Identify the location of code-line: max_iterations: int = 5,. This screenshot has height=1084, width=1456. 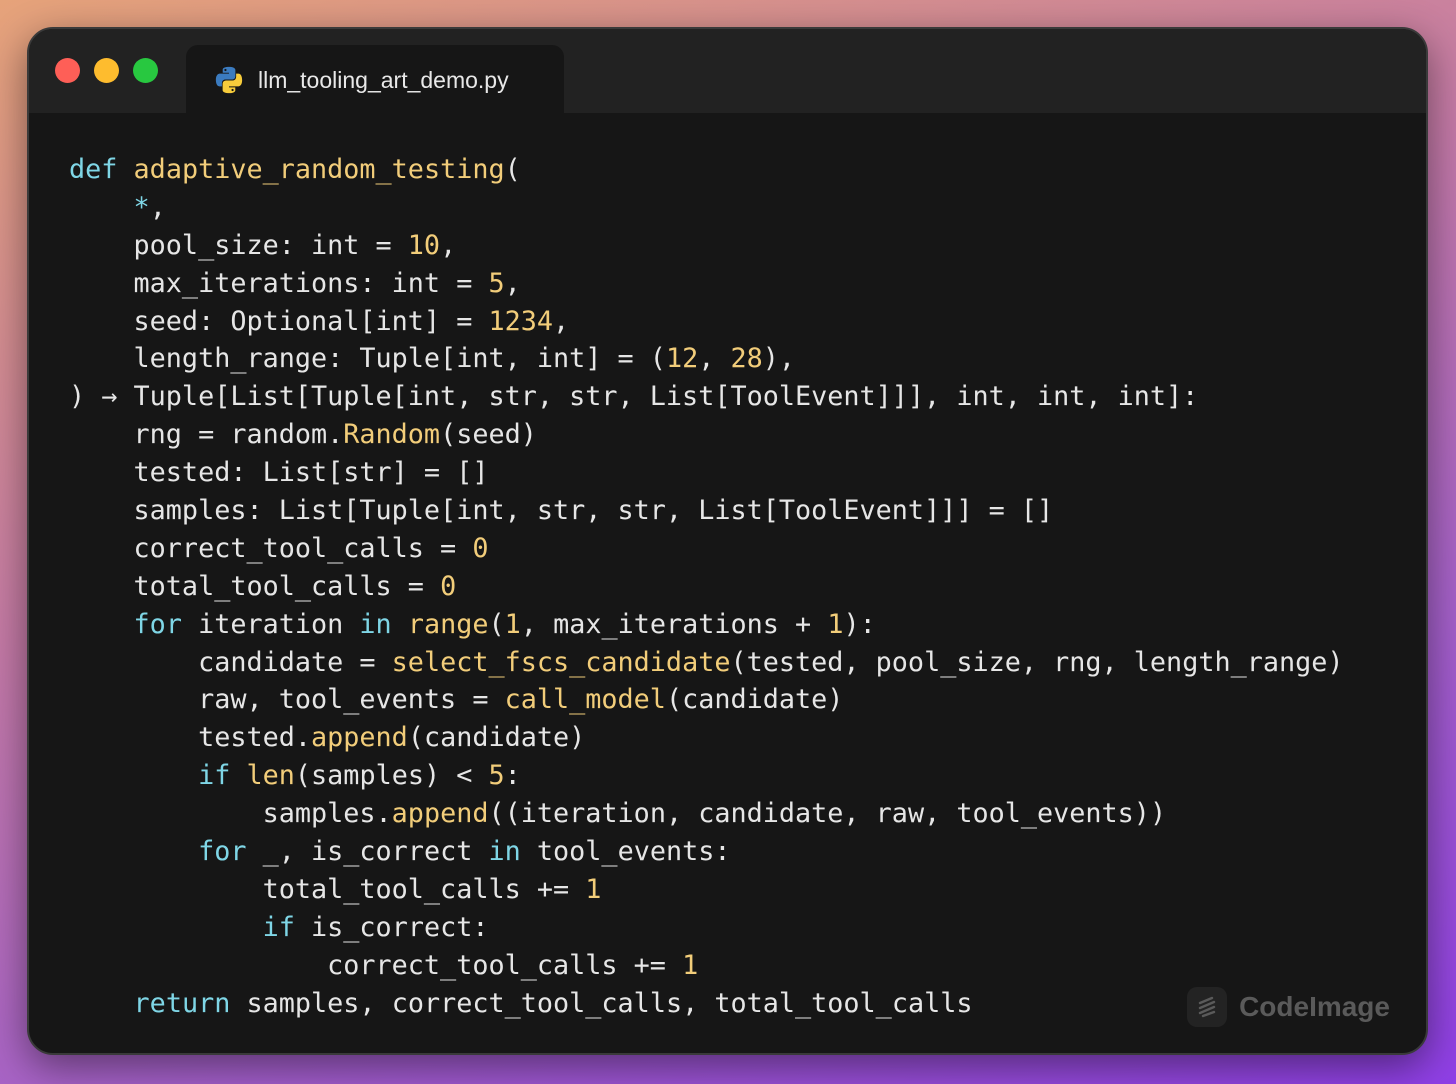
(706, 284).